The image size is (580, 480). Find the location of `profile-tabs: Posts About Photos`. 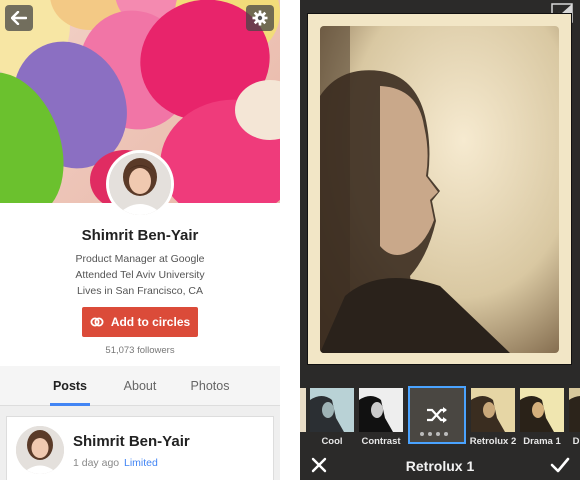

profile-tabs: Posts About Photos is located at coordinates (140, 386).